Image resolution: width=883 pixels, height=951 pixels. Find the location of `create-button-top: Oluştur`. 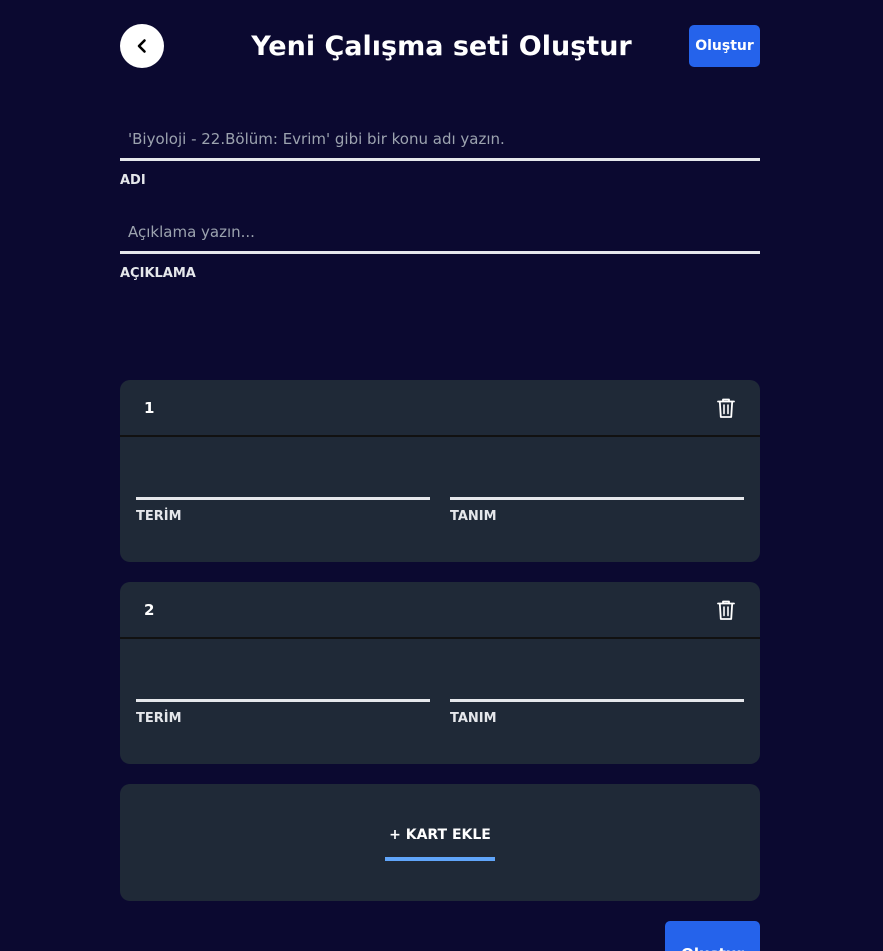

create-button-top: Oluştur is located at coordinates (724, 46).